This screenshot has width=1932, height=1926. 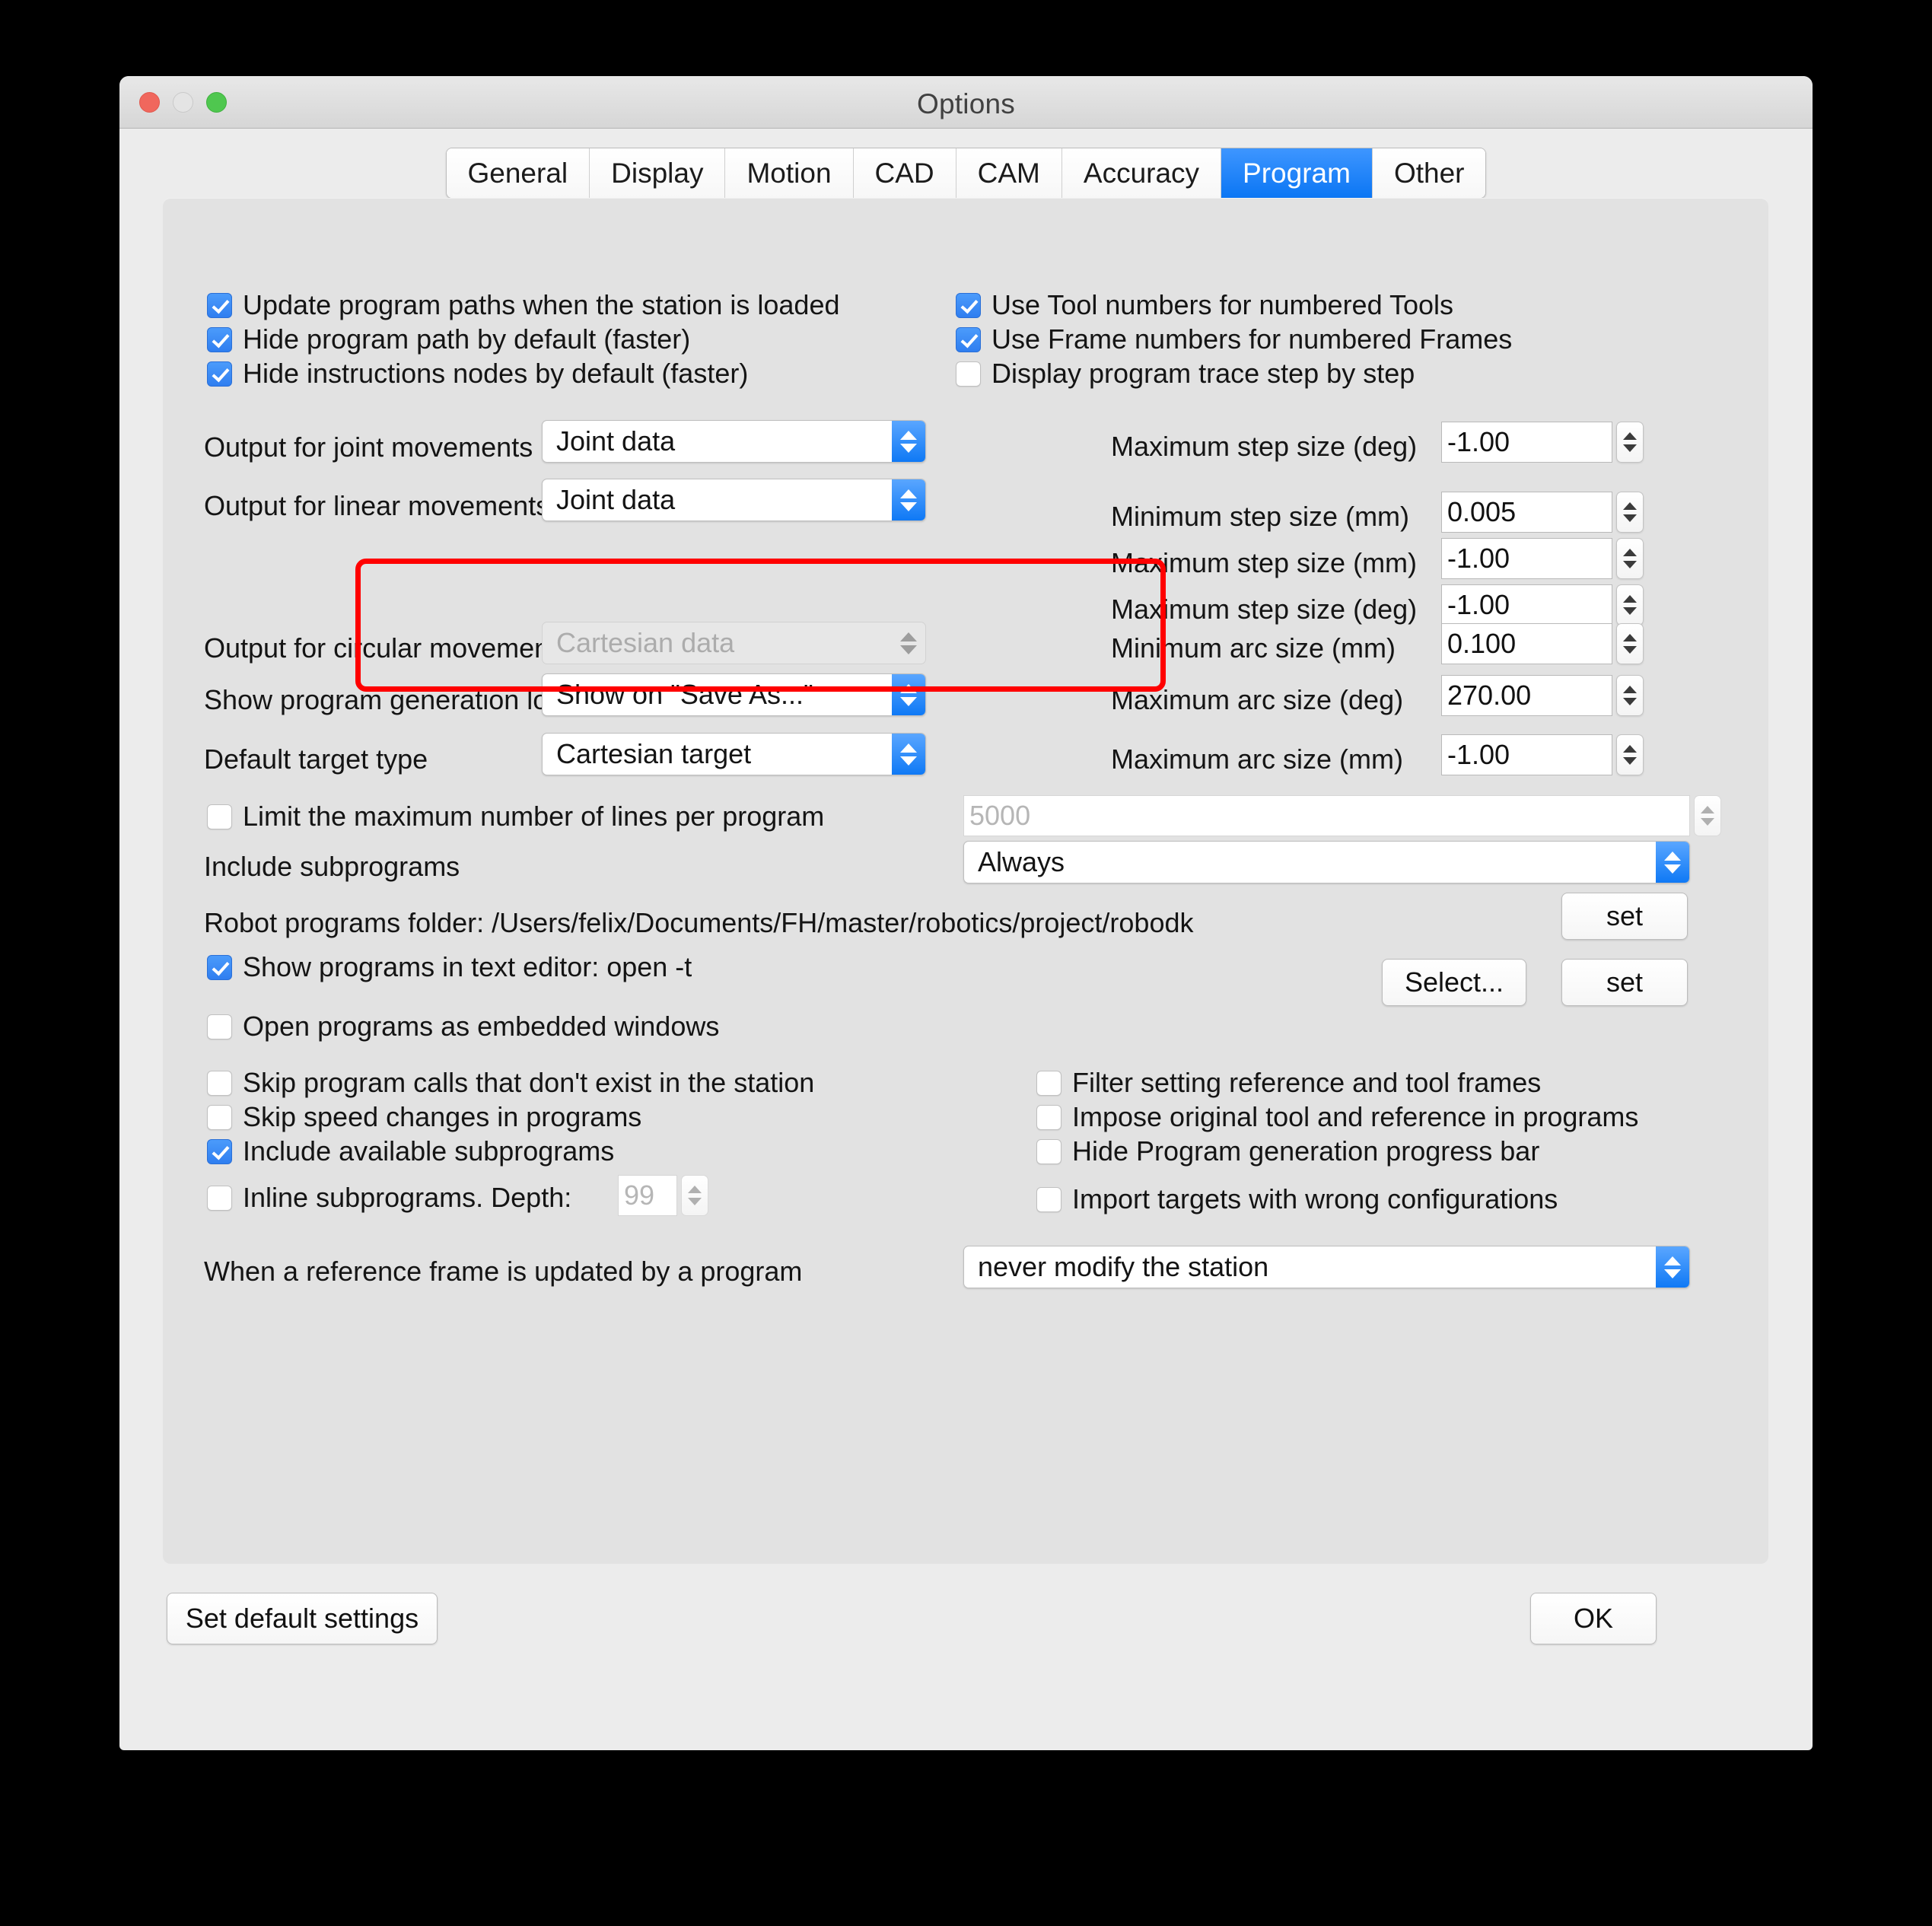 What do you see at coordinates (1297, 173) in the screenshot?
I see `tab-program: Program` at bounding box center [1297, 173].